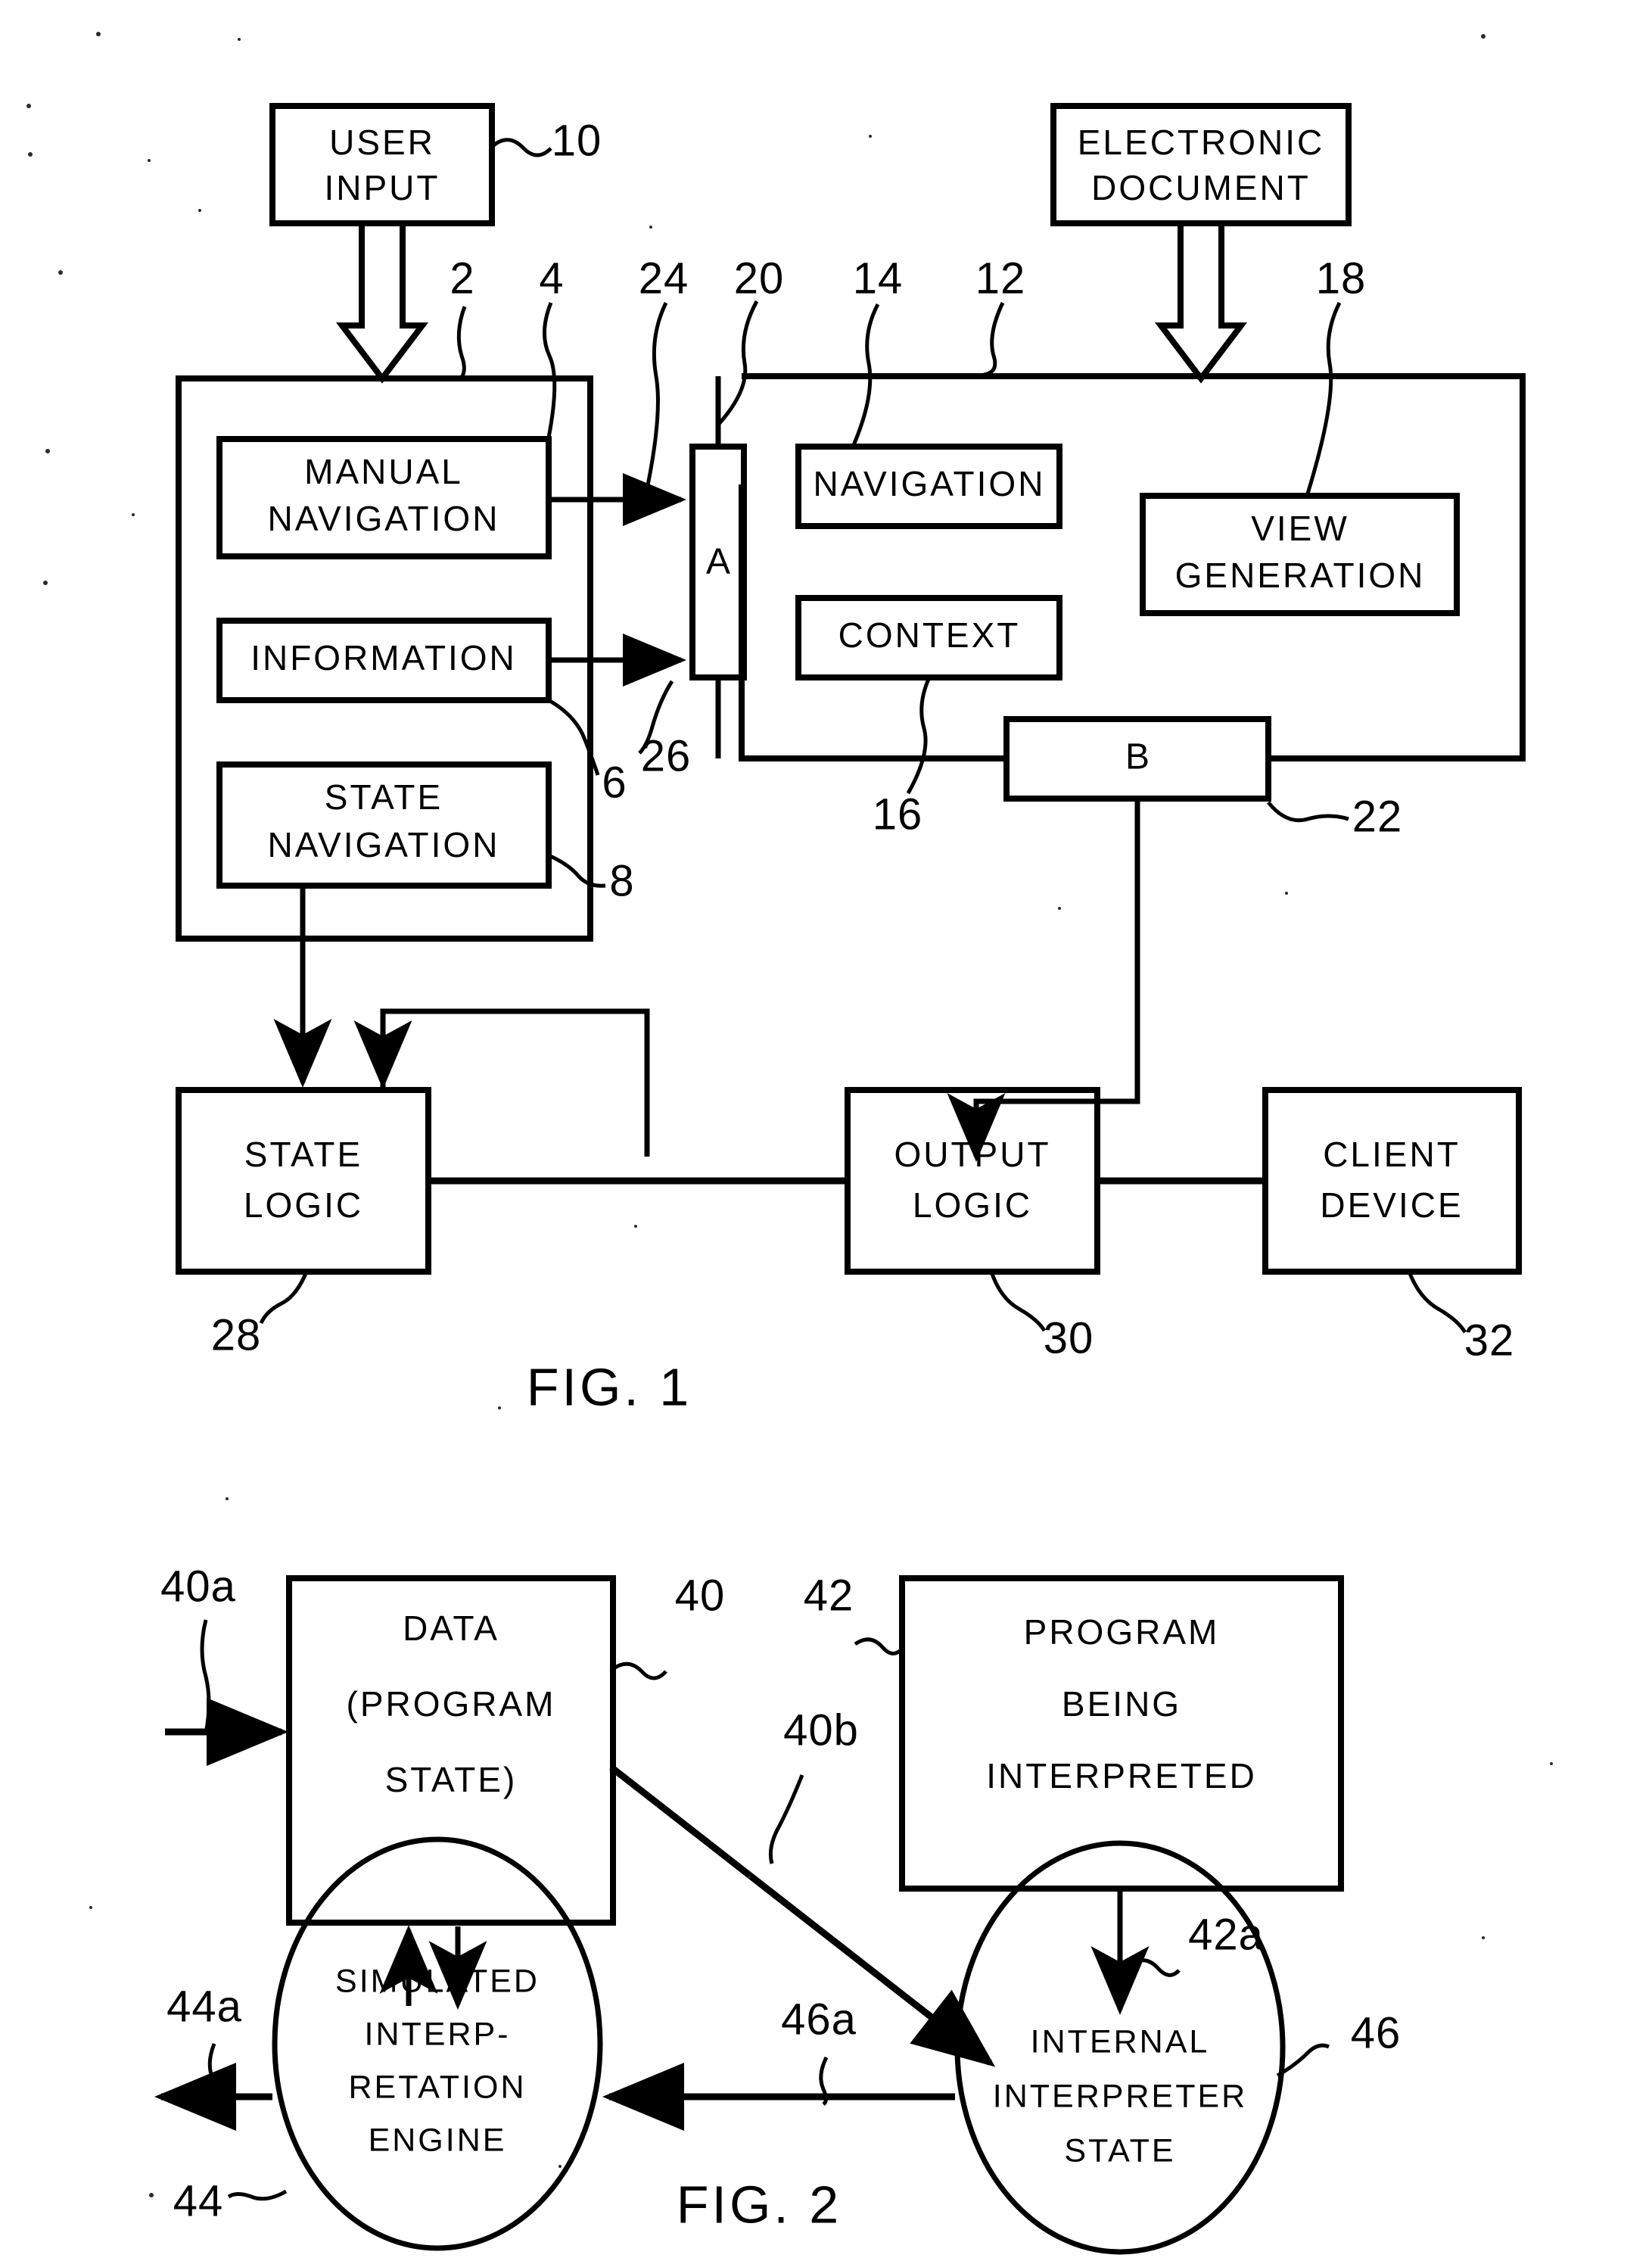  Describe the element at coordinates (1121, 1704) in the screenshot. I see `program-being-interpreted-label-line2: BEING` at that location.